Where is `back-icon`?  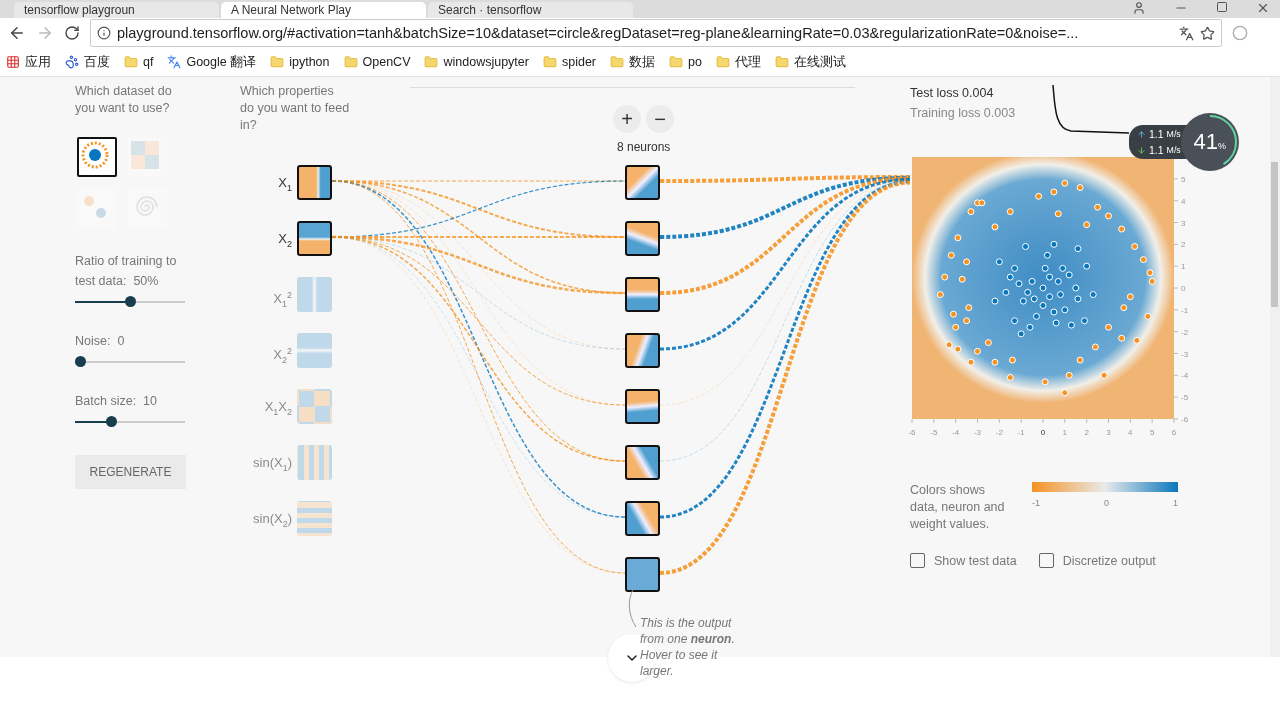
back-icon is located at coordinates (17, 33).